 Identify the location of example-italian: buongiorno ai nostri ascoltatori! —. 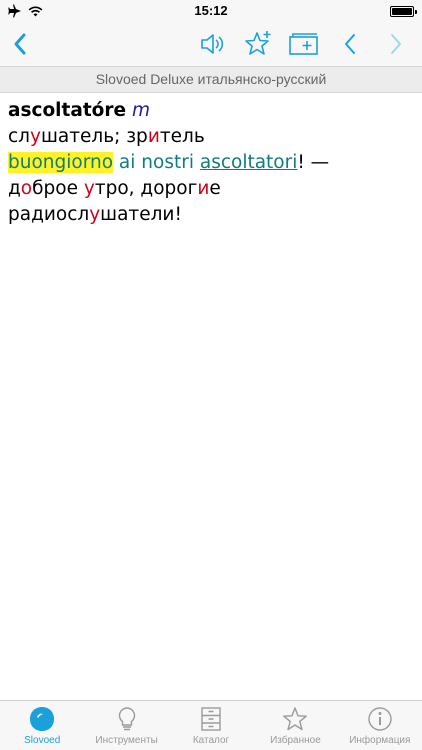
(211, 163).